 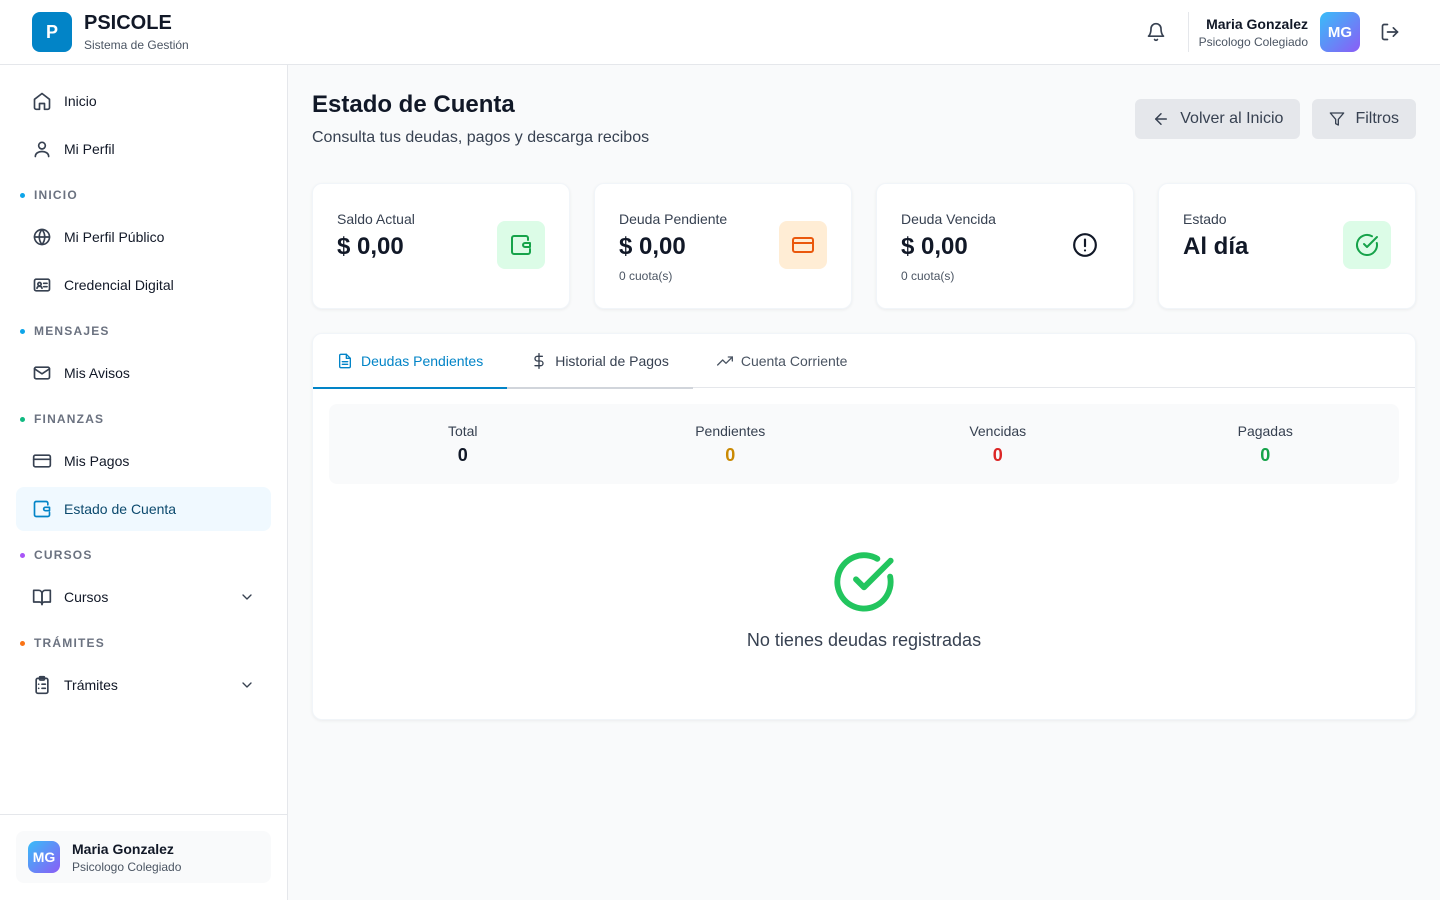 I want to click on bell-icon, so click(x=1156, y=32).